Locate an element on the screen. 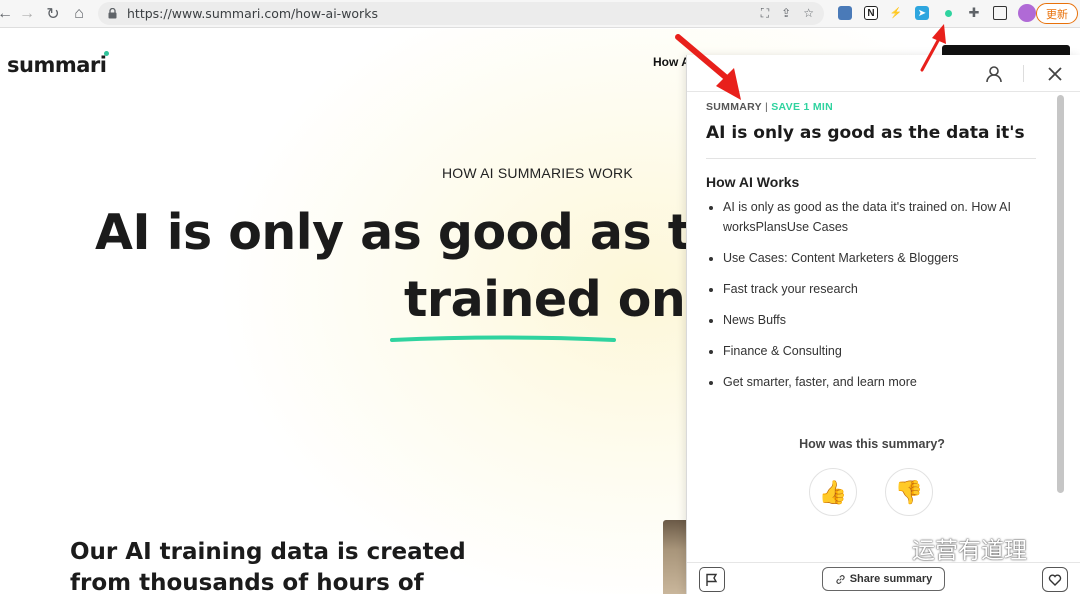 This screenshot has height=594, width=1080. nav-cta-button is located at coordinates (1006, 50).